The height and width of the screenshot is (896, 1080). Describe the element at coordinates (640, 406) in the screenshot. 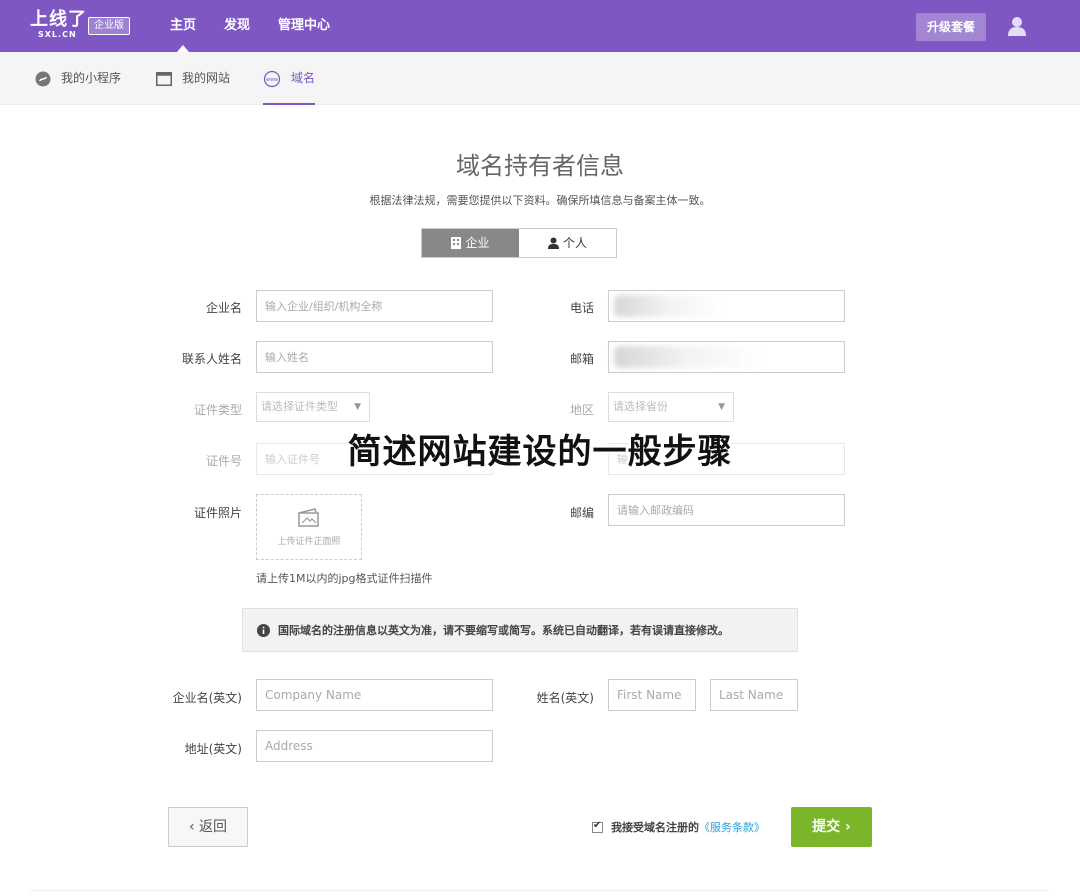

I see `region-select-value: 请选择省份` at that location.